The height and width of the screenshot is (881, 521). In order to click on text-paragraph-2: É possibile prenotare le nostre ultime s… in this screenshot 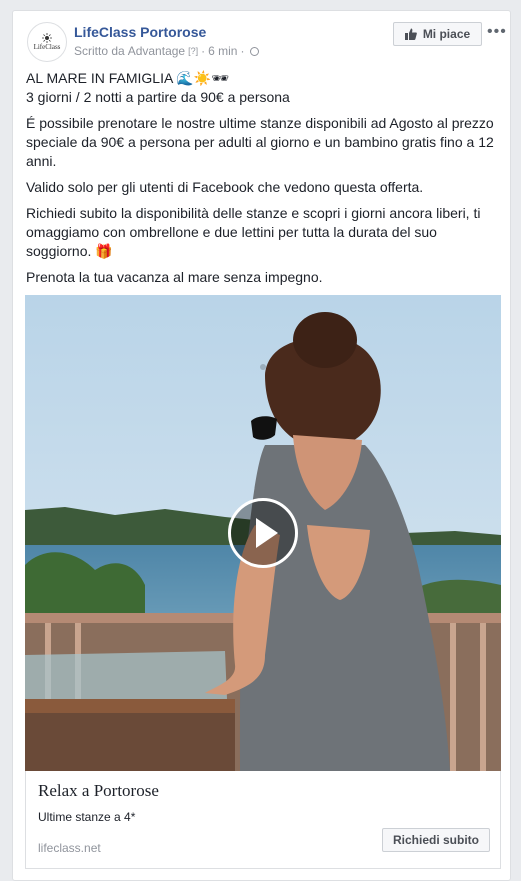, I will do `click(260, 142)`.